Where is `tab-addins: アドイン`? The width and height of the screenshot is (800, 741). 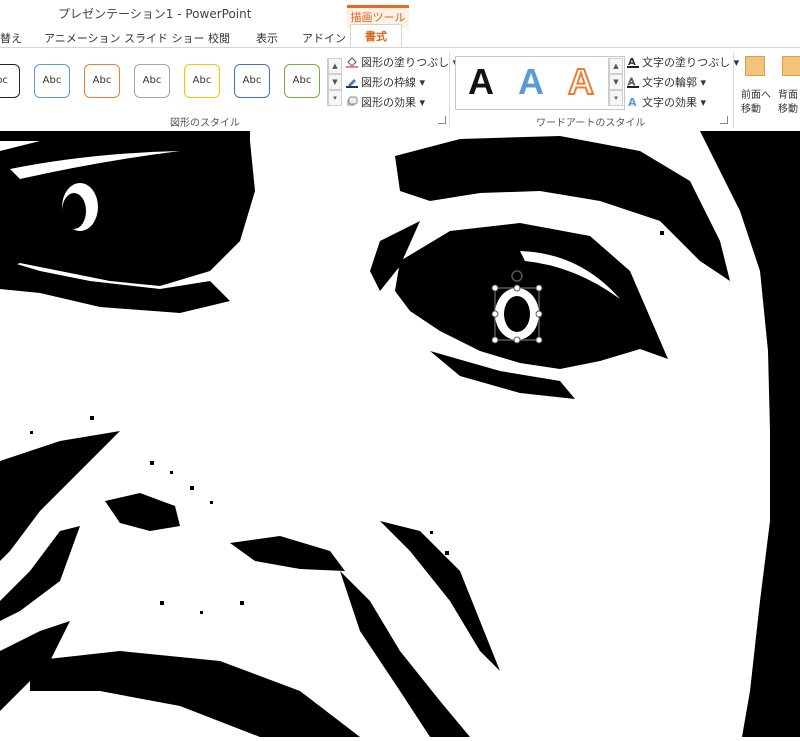 tab-addins: アドイン is located at coordinates (324, 38).